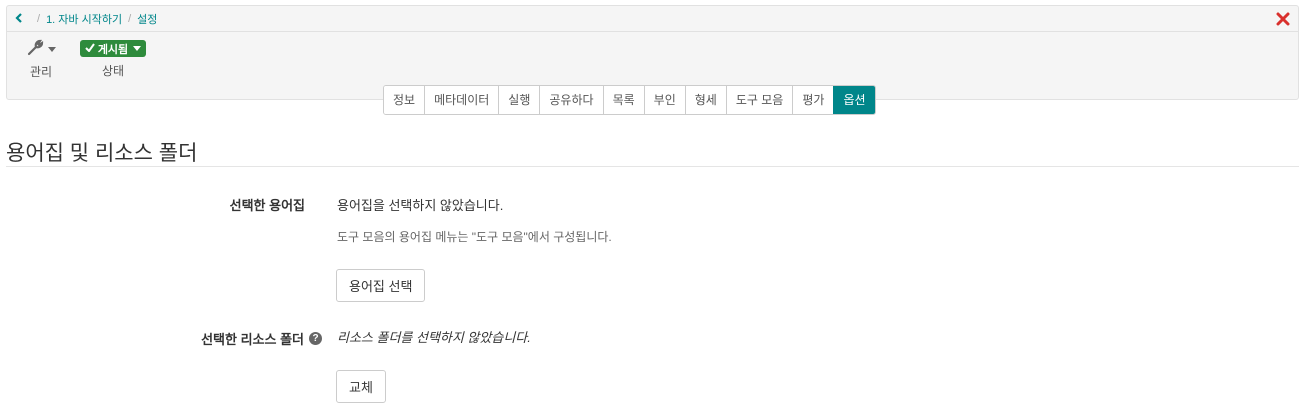 This screenshot has height=415, width=1305. I want to click on manage-tool: 관리, so click(41, 59).